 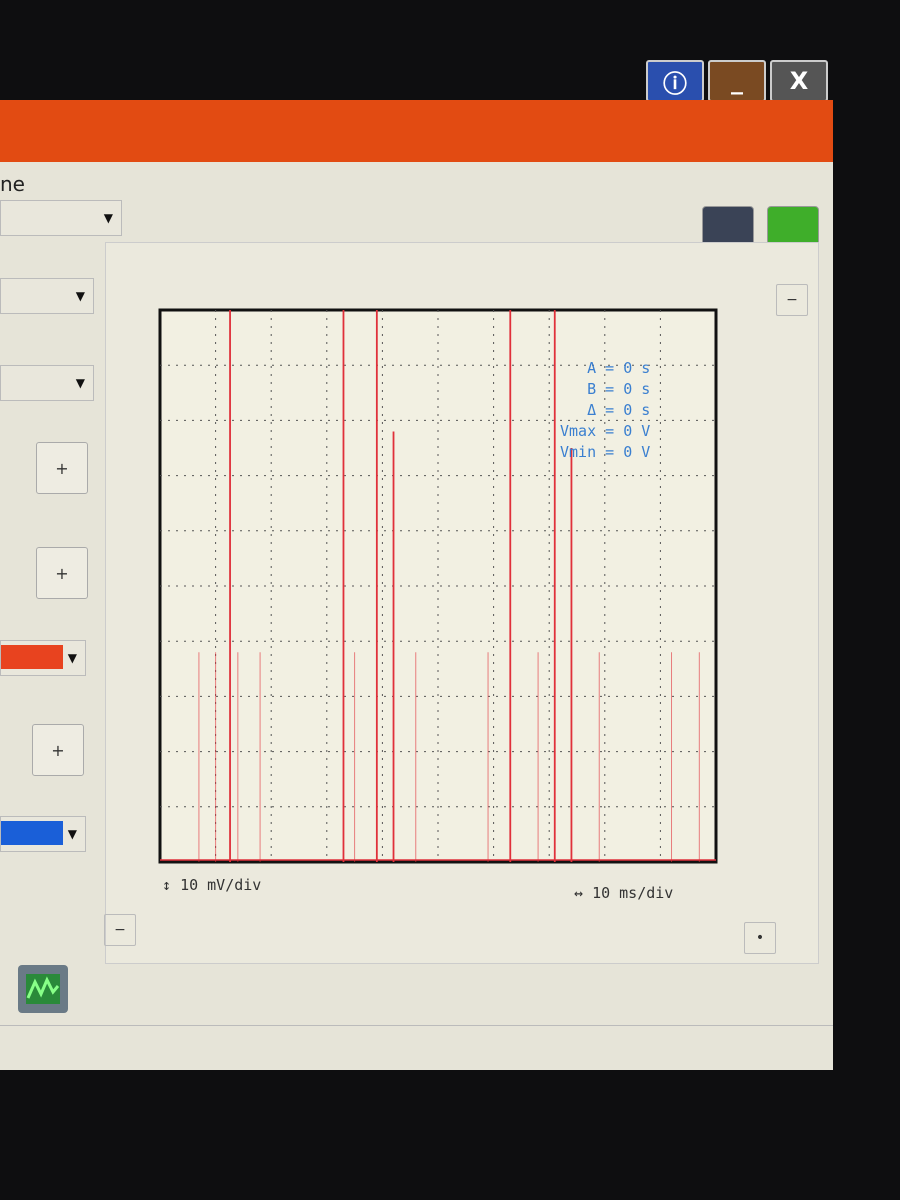 I want to click on vertical-scale-label: 10 mV/div, so click(x=221, y=885).